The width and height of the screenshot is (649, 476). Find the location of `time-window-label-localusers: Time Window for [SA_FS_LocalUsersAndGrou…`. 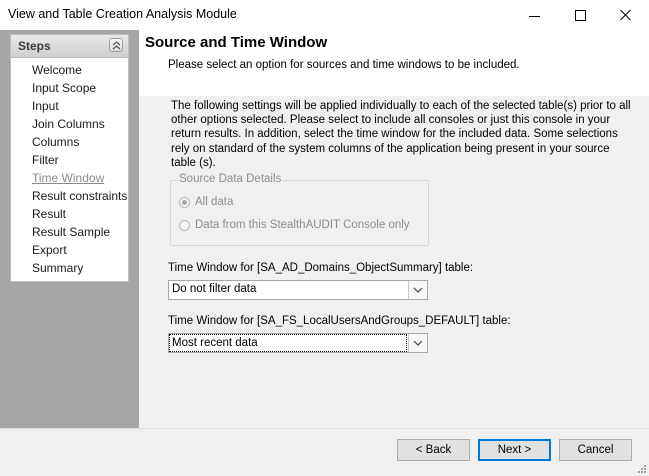

time-window-label-localusers: Time Window for [SA_FS_LocalUsersAndGrou… is located at coordinates (339, 321).